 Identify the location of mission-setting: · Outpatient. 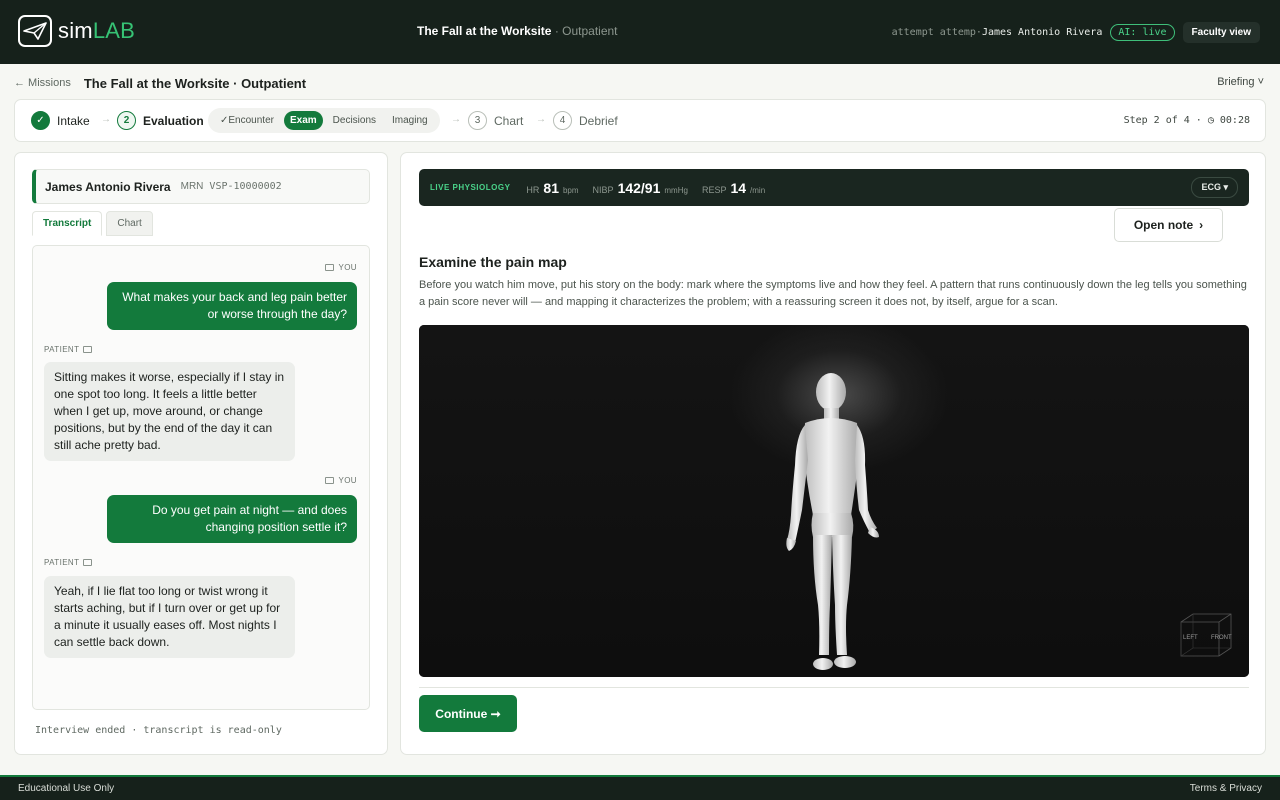
(584, 31).